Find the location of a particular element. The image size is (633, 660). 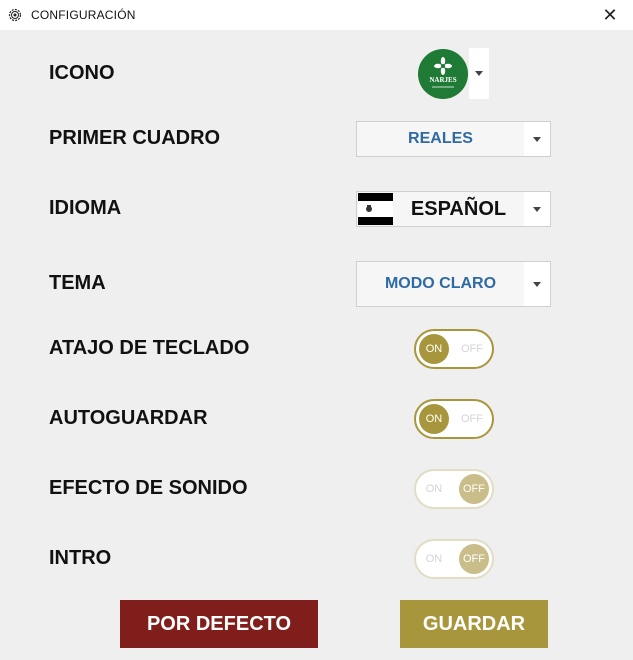

close-button: ✕ is located at coordinates (610, 15).